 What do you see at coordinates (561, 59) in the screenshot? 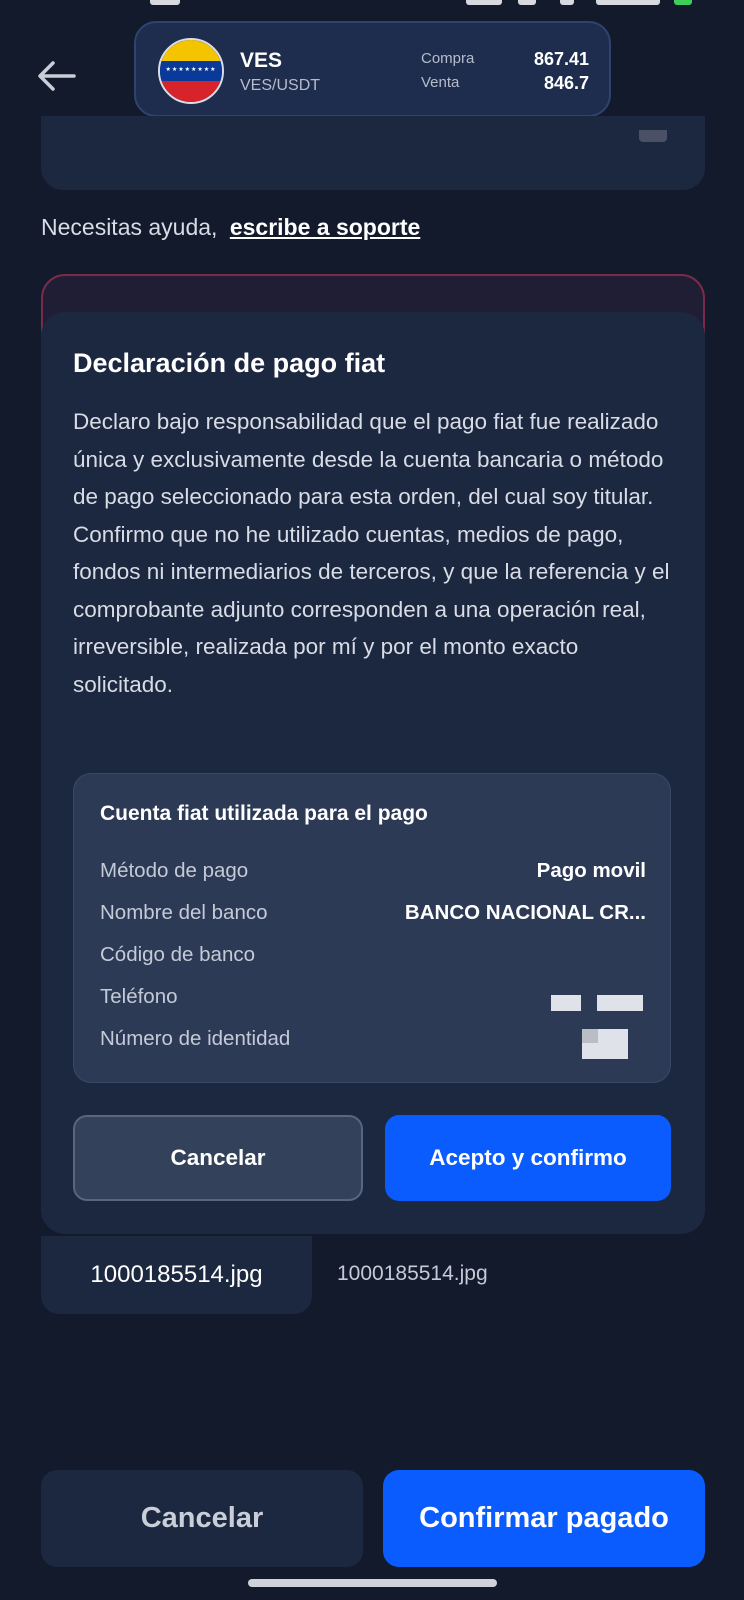
I see `buy-rate: 867.41` at bounding box center [561, 59].